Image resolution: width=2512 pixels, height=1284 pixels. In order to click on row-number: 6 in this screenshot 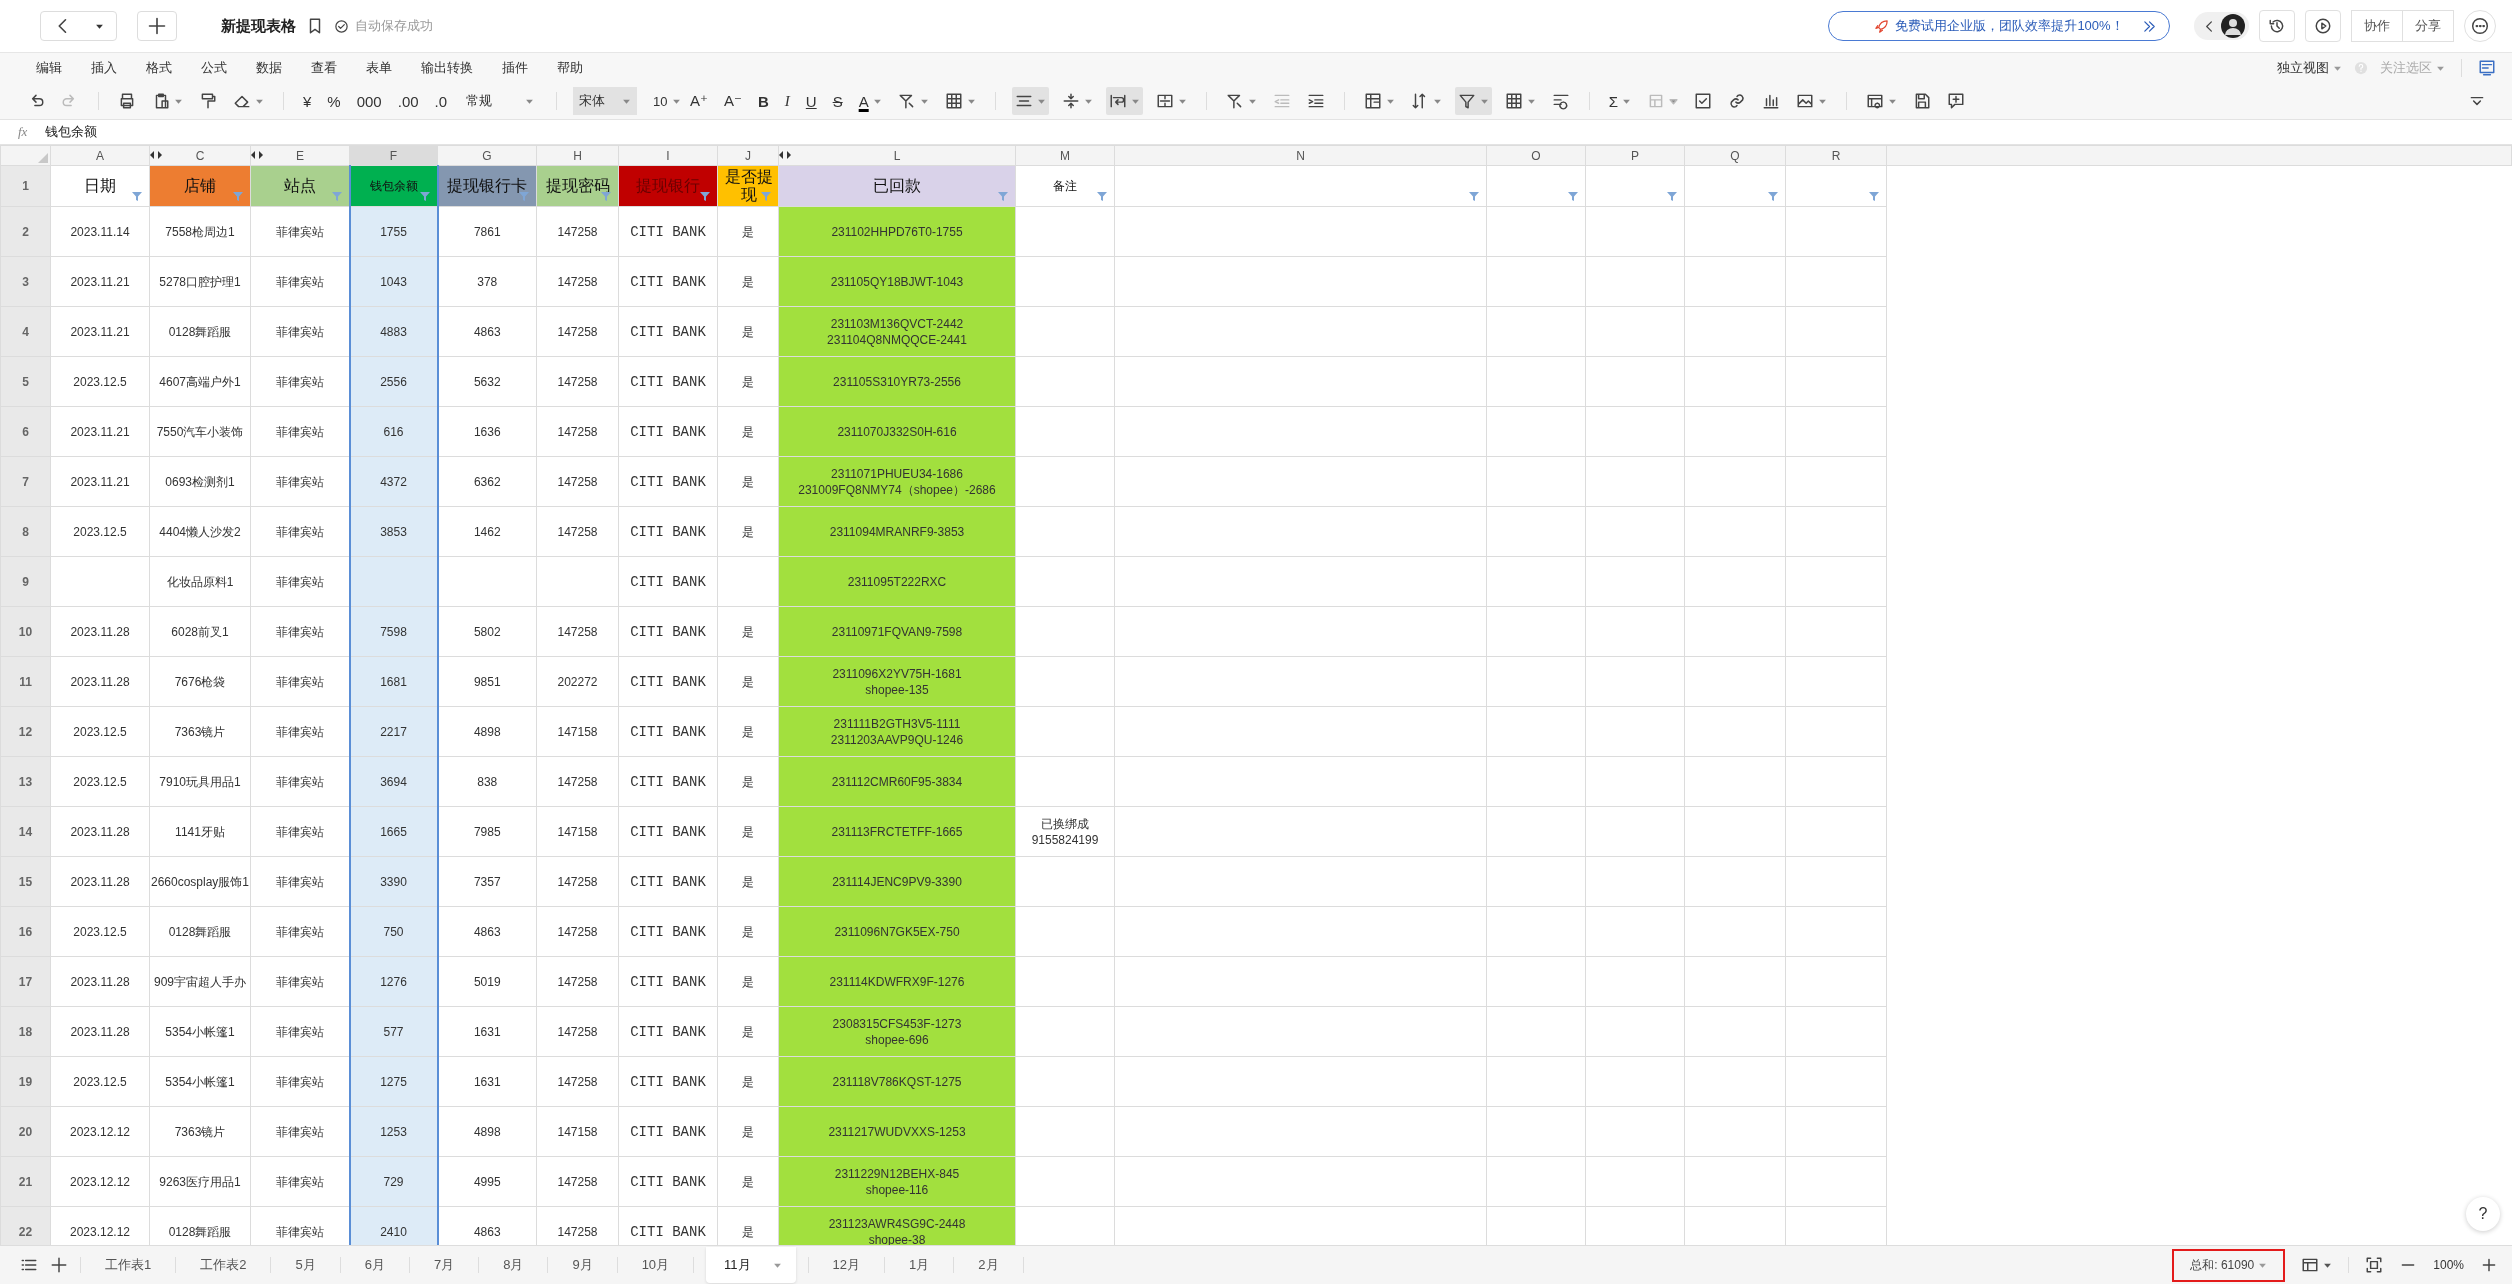, I will do `click(25, 431)`.